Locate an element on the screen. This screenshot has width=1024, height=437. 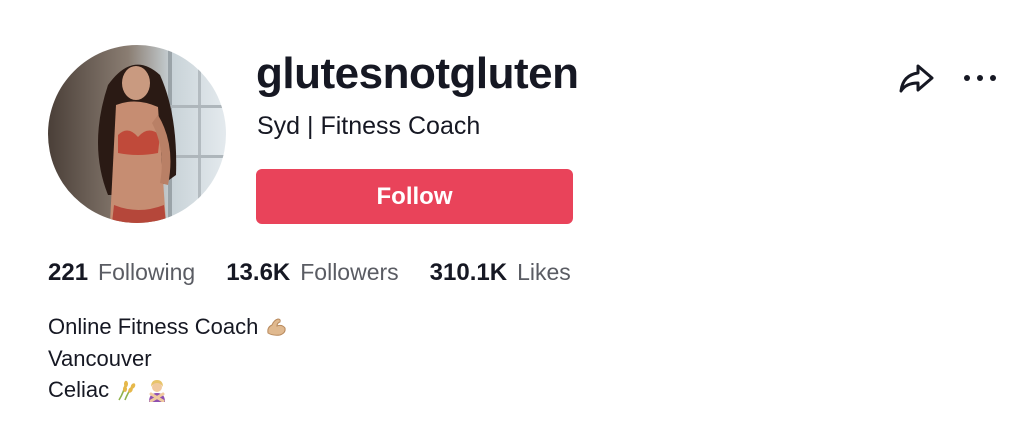
likes-stat: 310.1K Likes is located at coordinates (500, 273).